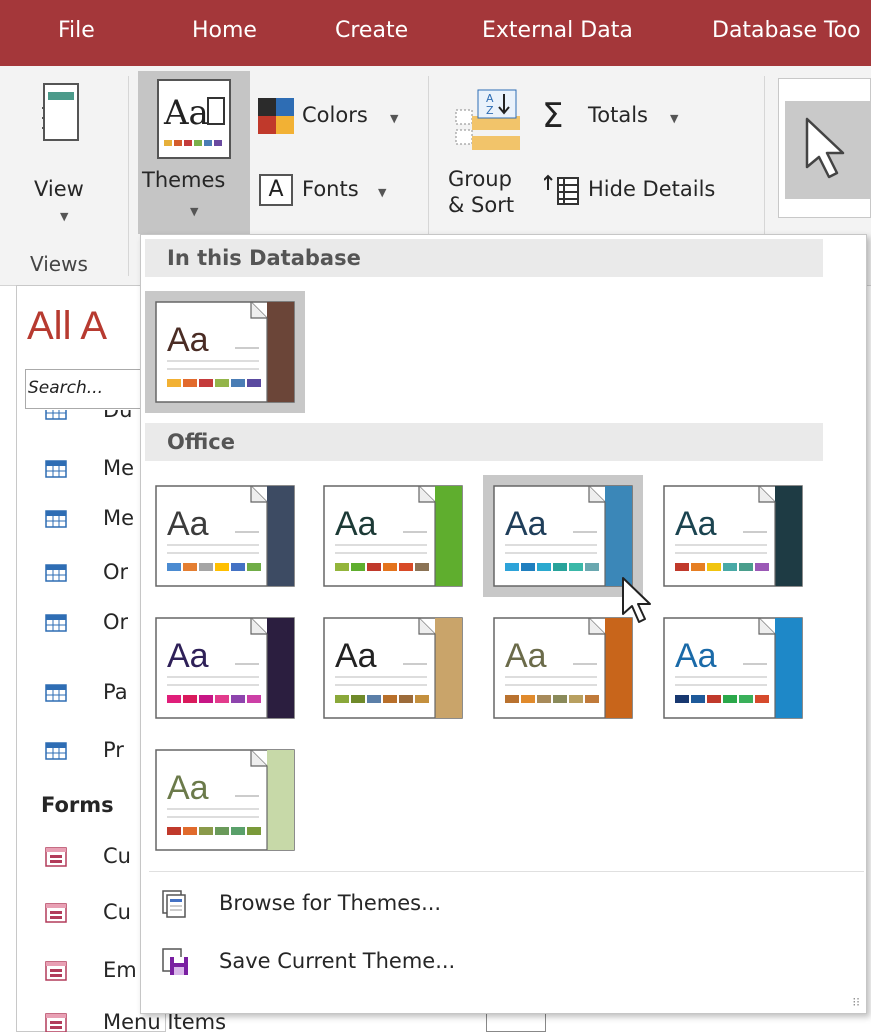  Describe the element at coordinates (61, 112) in the screenshot. I see `view-icon` at that location.